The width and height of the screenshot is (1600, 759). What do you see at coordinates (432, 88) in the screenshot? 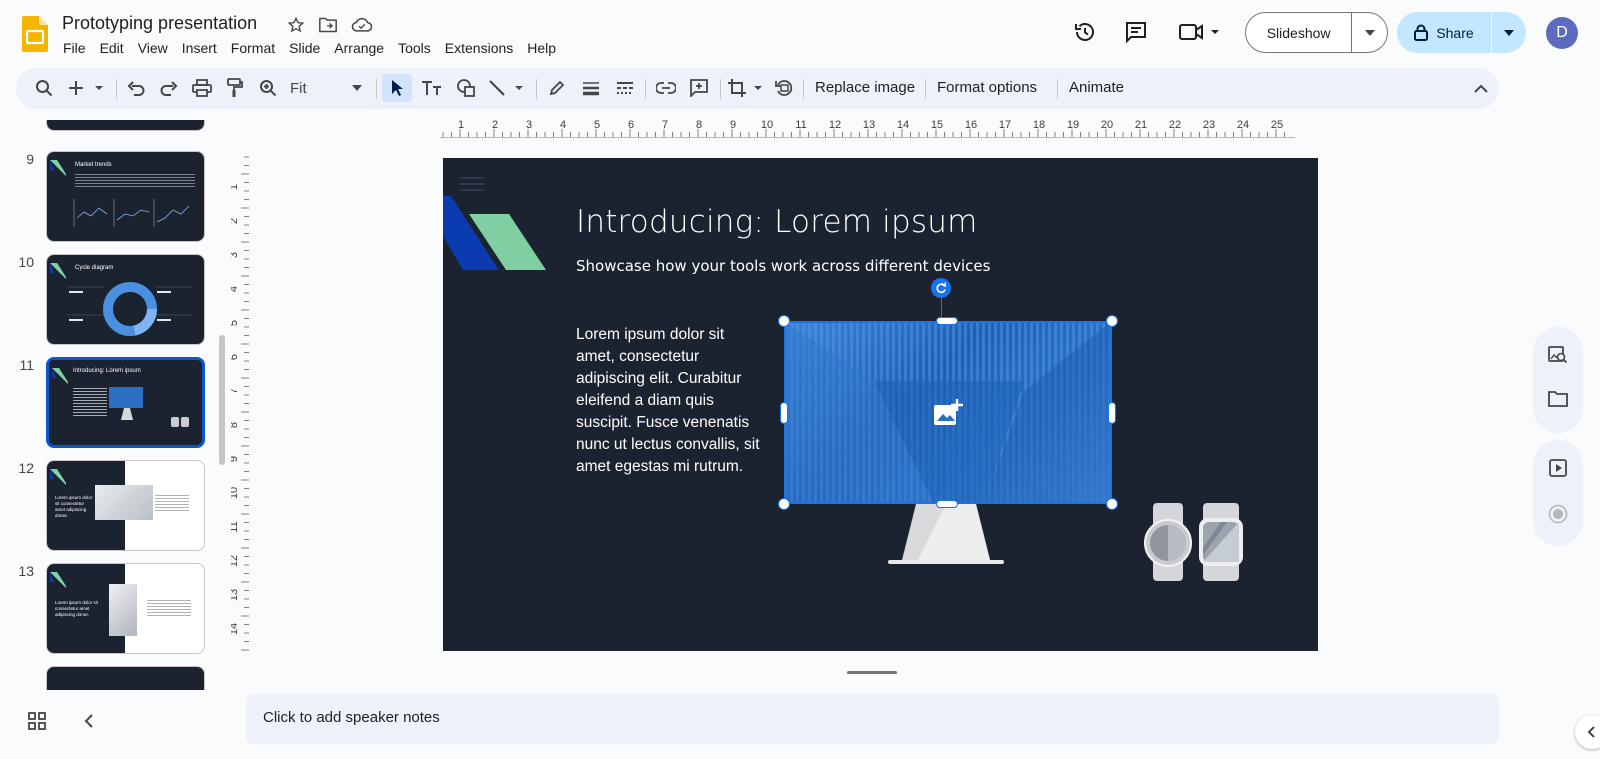
I see `text-box-icon` at bounding box center [432, 88].